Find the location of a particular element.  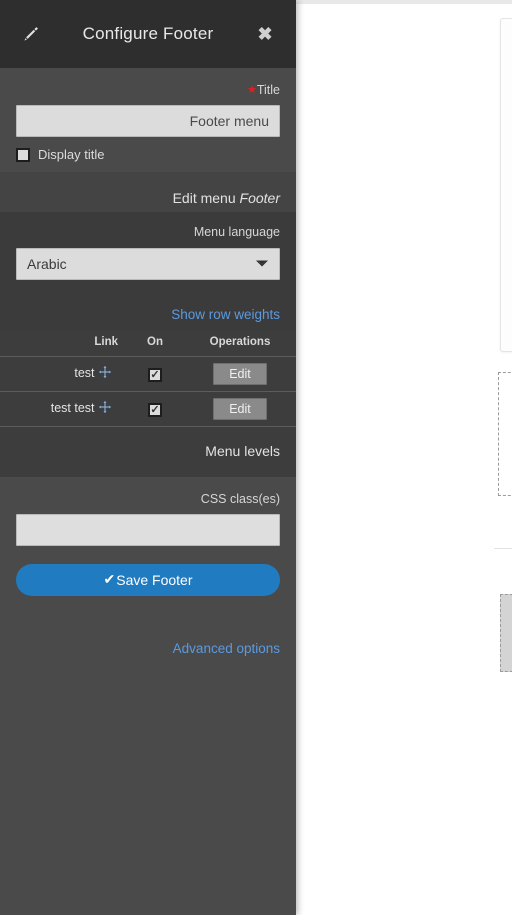

title-section: Title★ ✓ Display title is located at coordinates (148, 120).